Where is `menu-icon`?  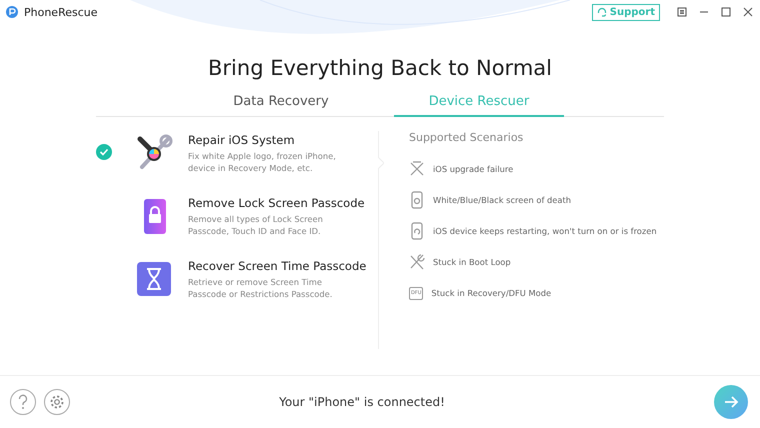 menu-icon is located at coordinates (682, 12).